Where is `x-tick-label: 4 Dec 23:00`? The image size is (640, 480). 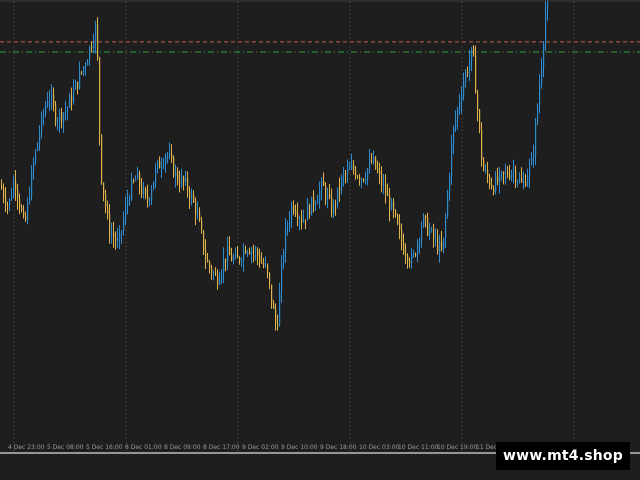 x-tick-label: 4 Dec 23:00 is located at coordinates (26, 447).